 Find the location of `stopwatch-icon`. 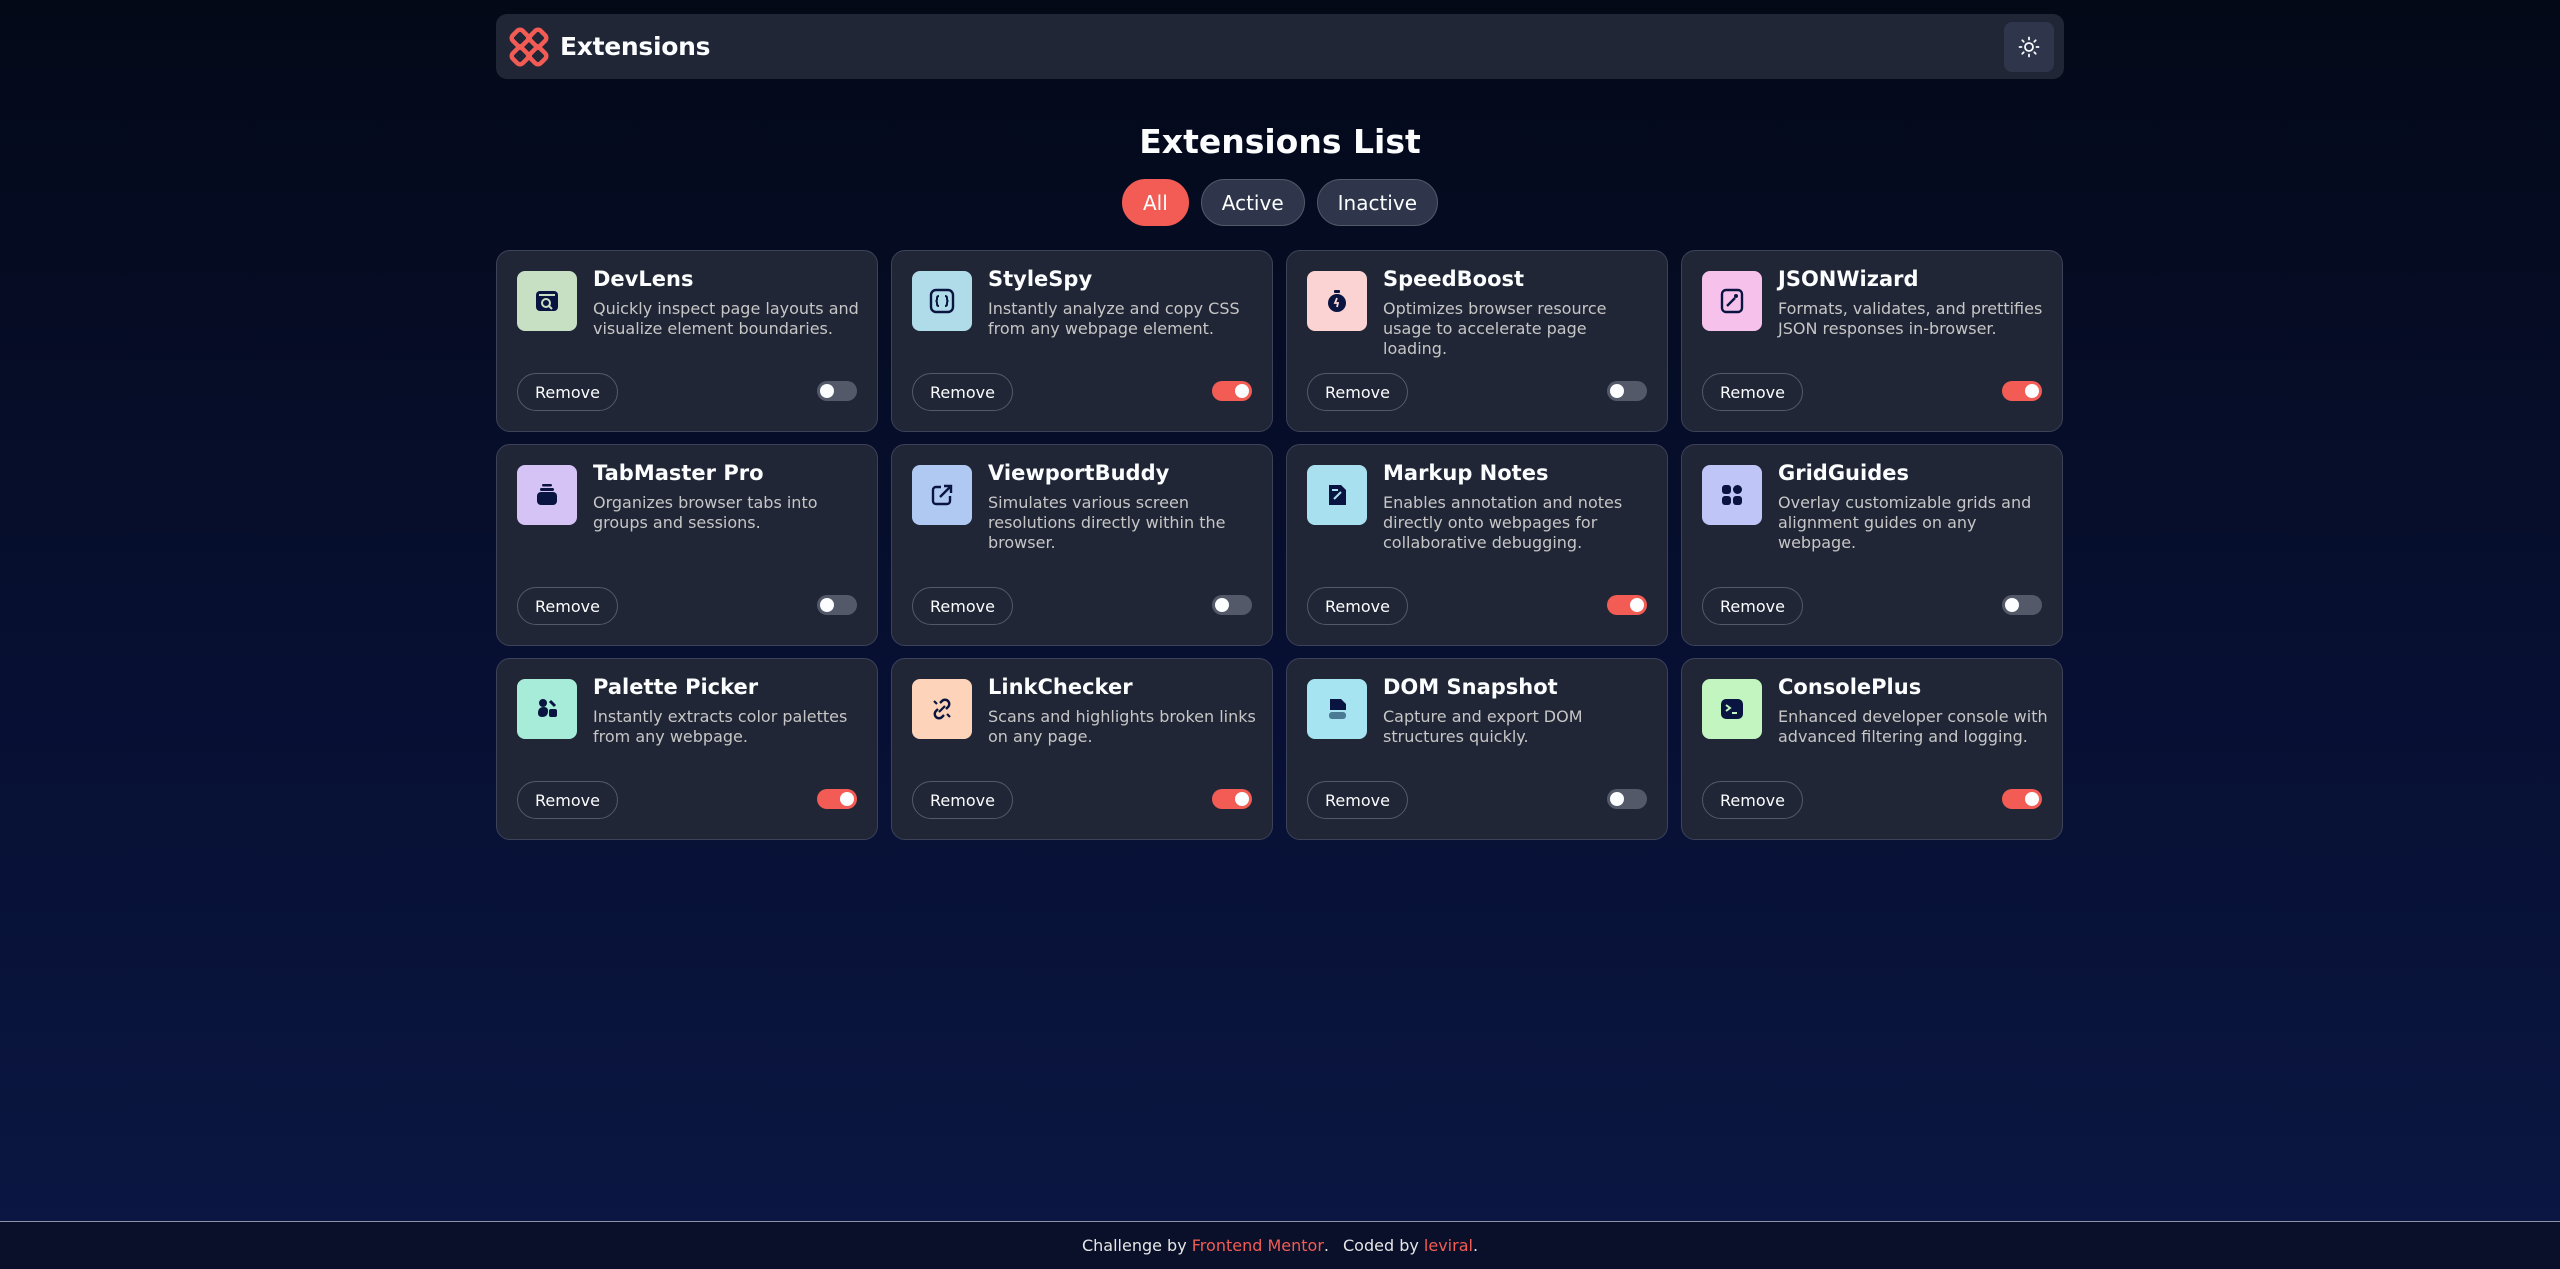

stopwatch-icon is located at coordinates (1337, 301).